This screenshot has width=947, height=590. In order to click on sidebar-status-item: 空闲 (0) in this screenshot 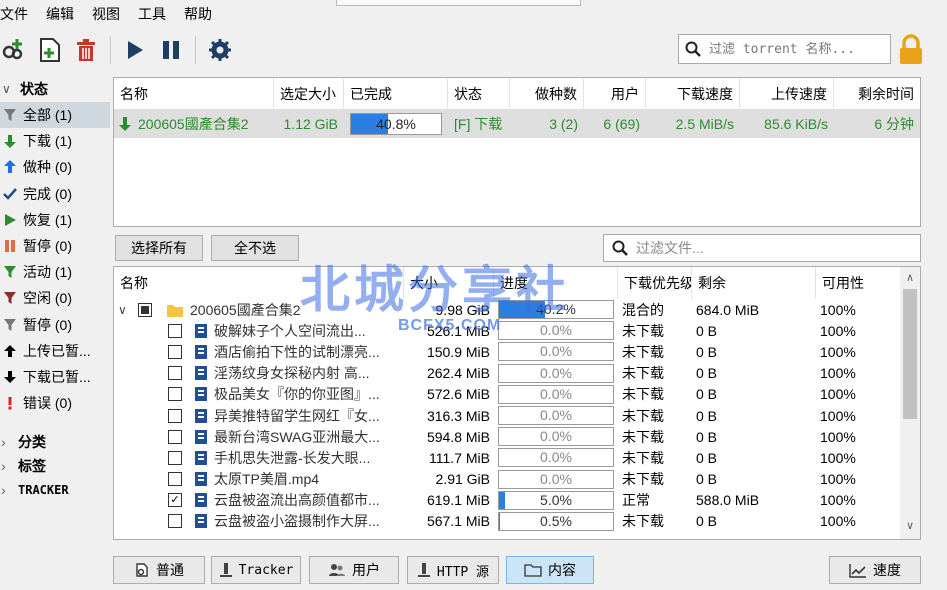, I will do `click(55, 298)`.